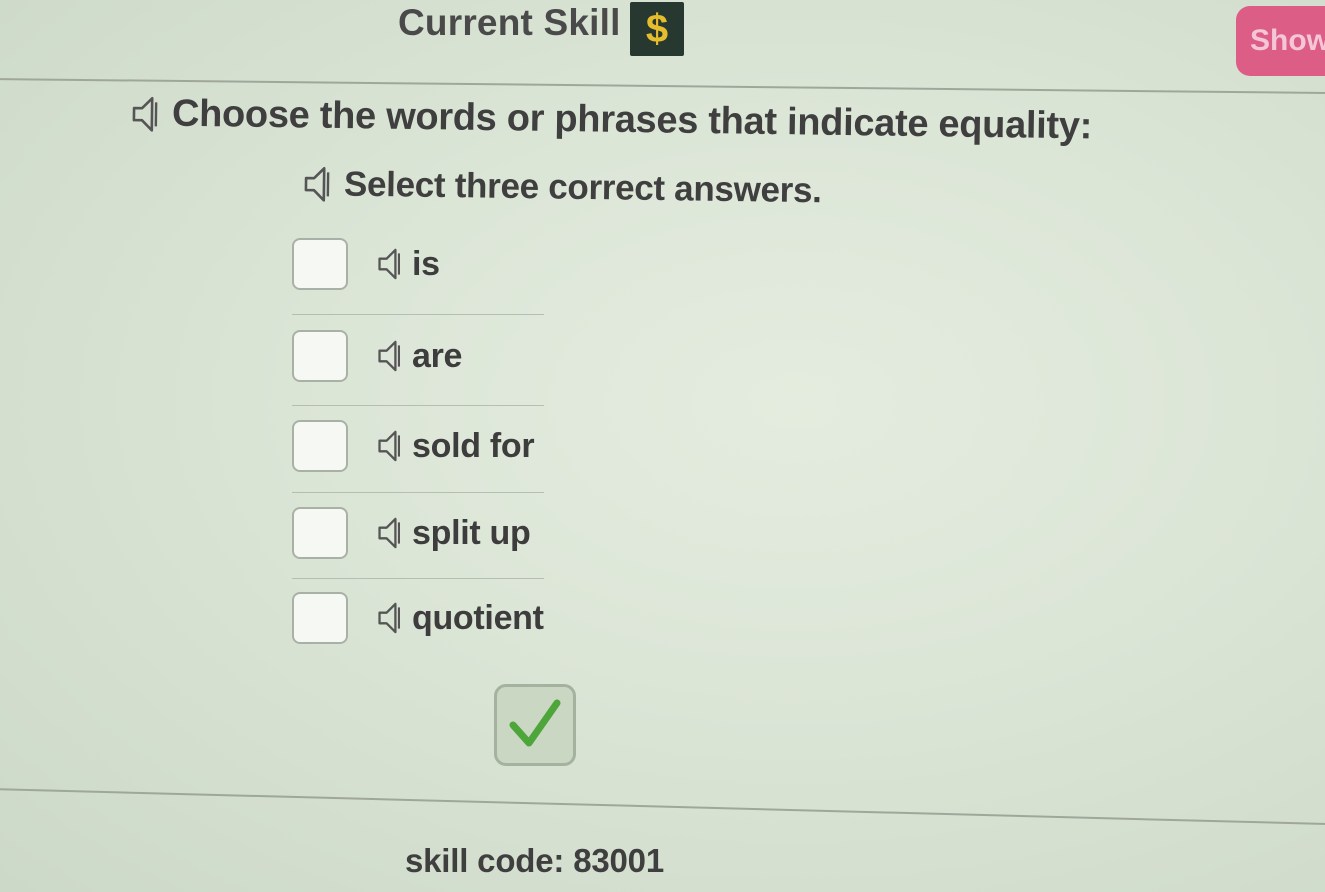 This screenshot has height=892, width=1325. What do you see at coordinates (471, 532) in the screenshot?
I see `option-label: split up` at bounding box center [471, 532].